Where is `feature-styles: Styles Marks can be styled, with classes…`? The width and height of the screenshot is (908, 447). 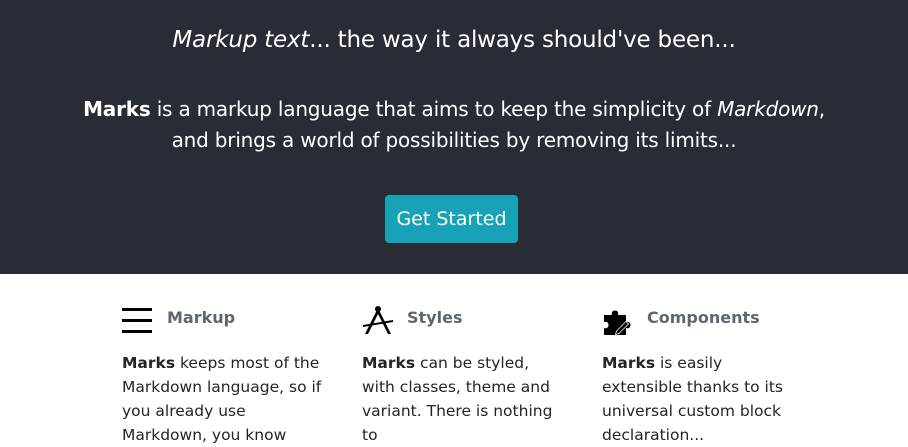 feature-styles: Styles Marks can be styled, with classes… is located at coordinates (462, 372).